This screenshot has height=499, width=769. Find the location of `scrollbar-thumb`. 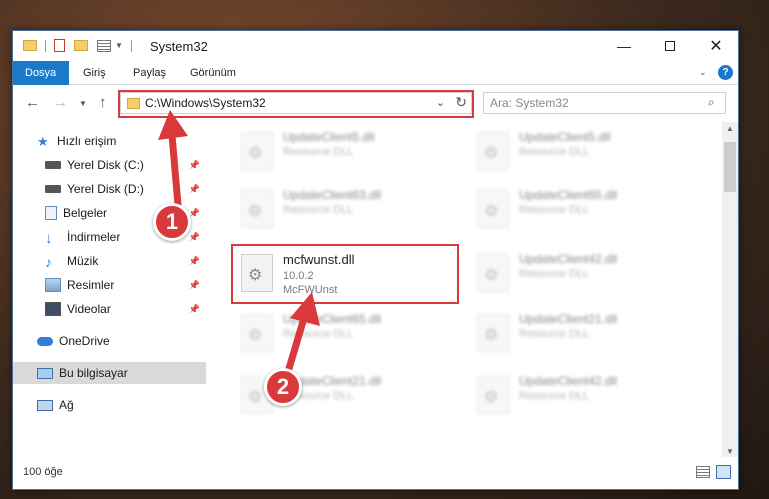

scrollbar-thumb is located at coordinates (730, 167).